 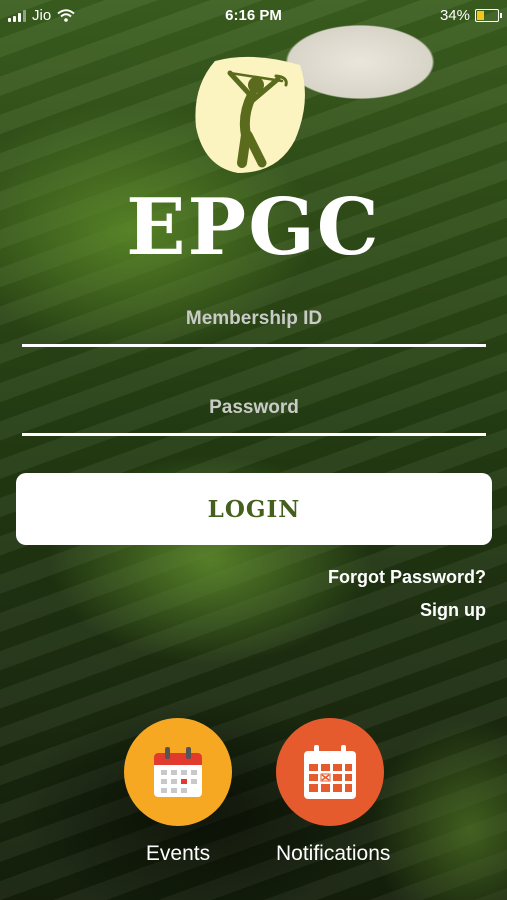 What do you see at coordinates (407, 577) in the screenshot?
I see `forgot-password-link: Forgot Password?` at bounding box center [407, 577].